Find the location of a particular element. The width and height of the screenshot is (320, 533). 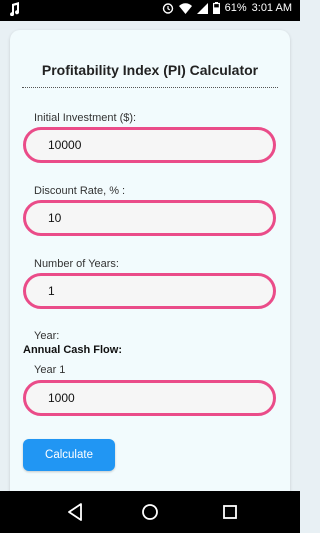

android-nav-bar is located at coordinates (150, 512).